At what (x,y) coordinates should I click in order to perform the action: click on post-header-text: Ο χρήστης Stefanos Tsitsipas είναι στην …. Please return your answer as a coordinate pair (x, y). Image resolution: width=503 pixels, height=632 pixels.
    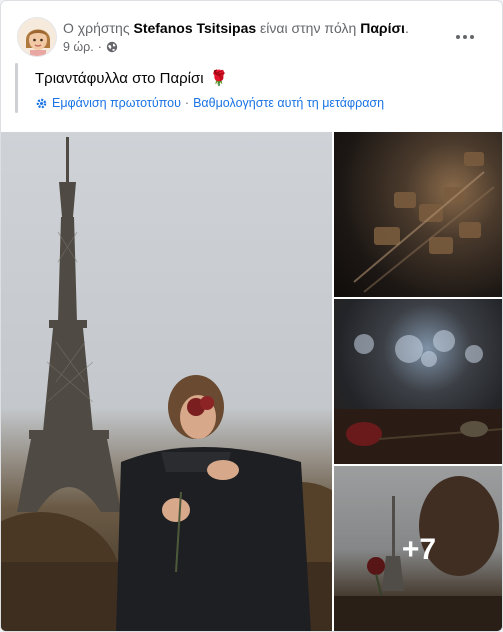
    Looking at the image, I should click on (236, 28).